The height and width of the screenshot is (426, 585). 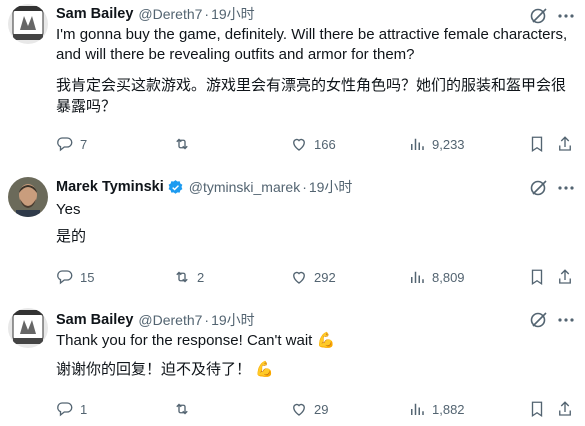 I want to click on reply-count: 1, so click(x=84, y=409).